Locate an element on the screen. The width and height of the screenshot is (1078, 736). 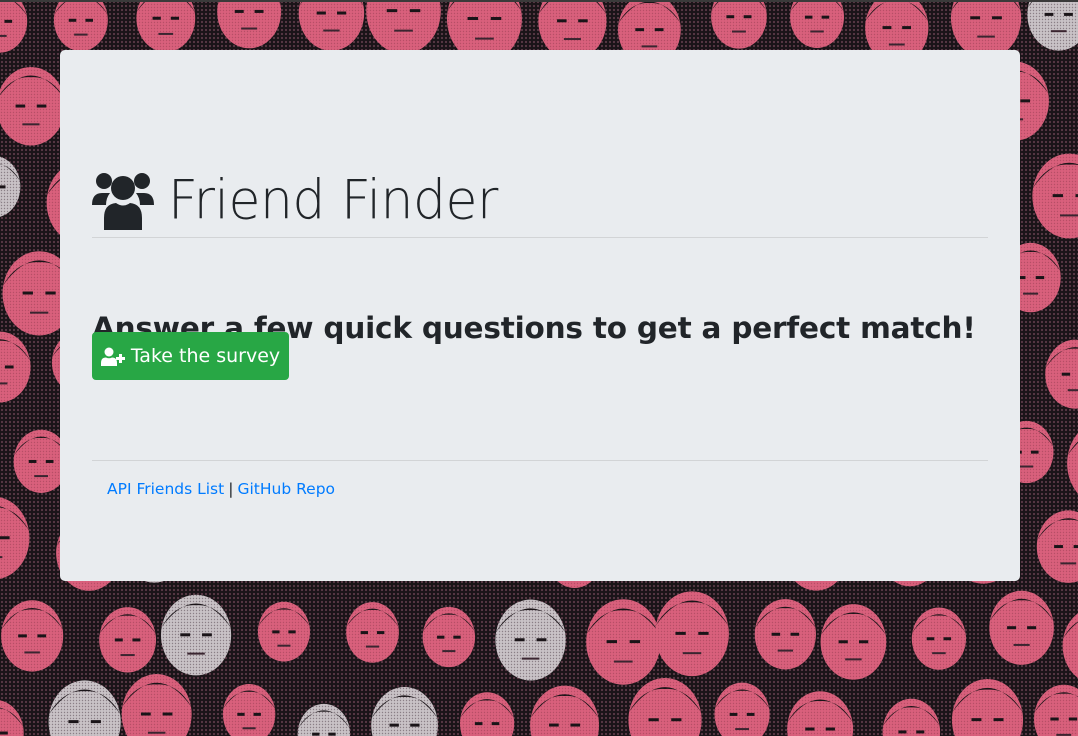
api-friends-list-link: API Friends List is located at coordinates (165, 489).